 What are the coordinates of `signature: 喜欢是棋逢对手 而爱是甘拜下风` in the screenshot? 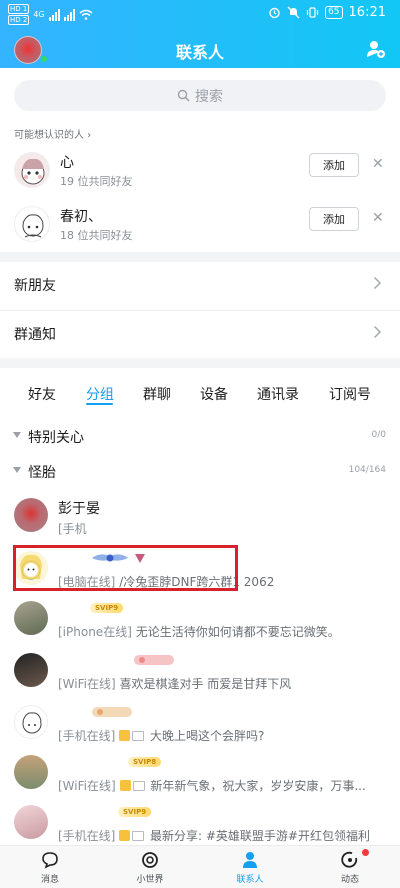 It's located at (203, 684).